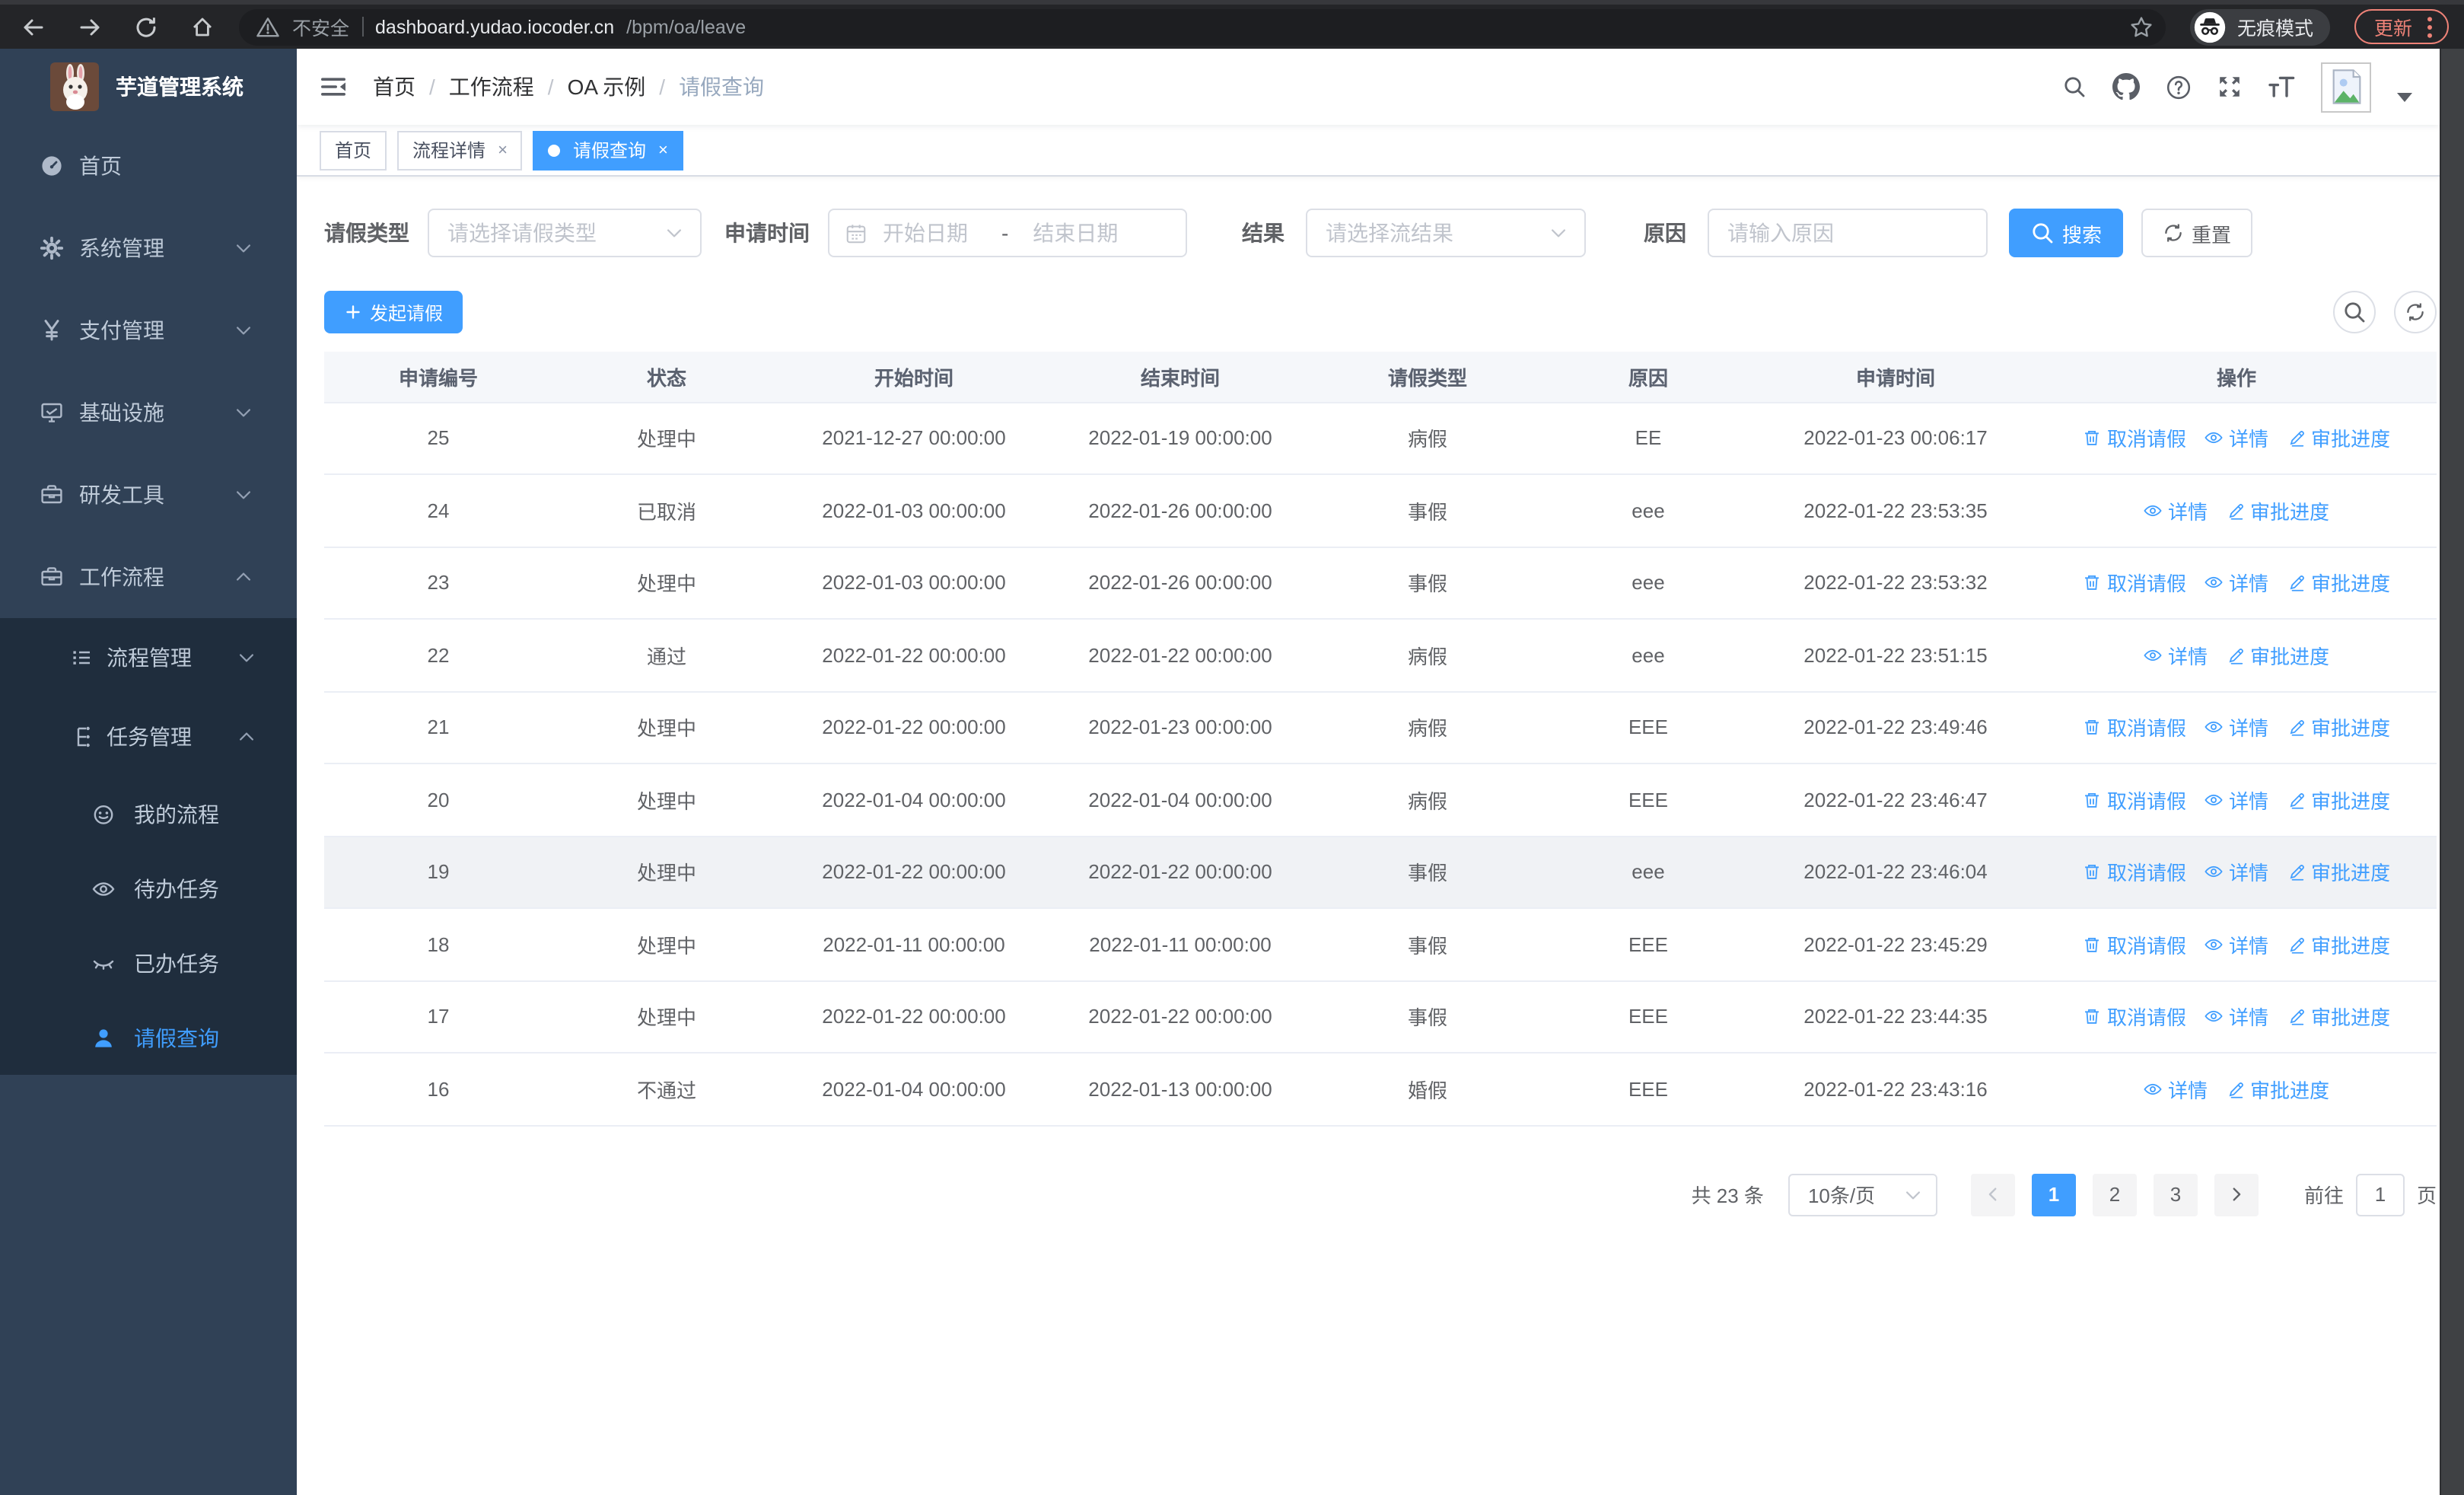 Image resolution: width=2464 pixels, height=1495 pixels. Describe the element at coordinates (2380, 1195) in the screenshot. I see `goto-page-input: 1` at that location.